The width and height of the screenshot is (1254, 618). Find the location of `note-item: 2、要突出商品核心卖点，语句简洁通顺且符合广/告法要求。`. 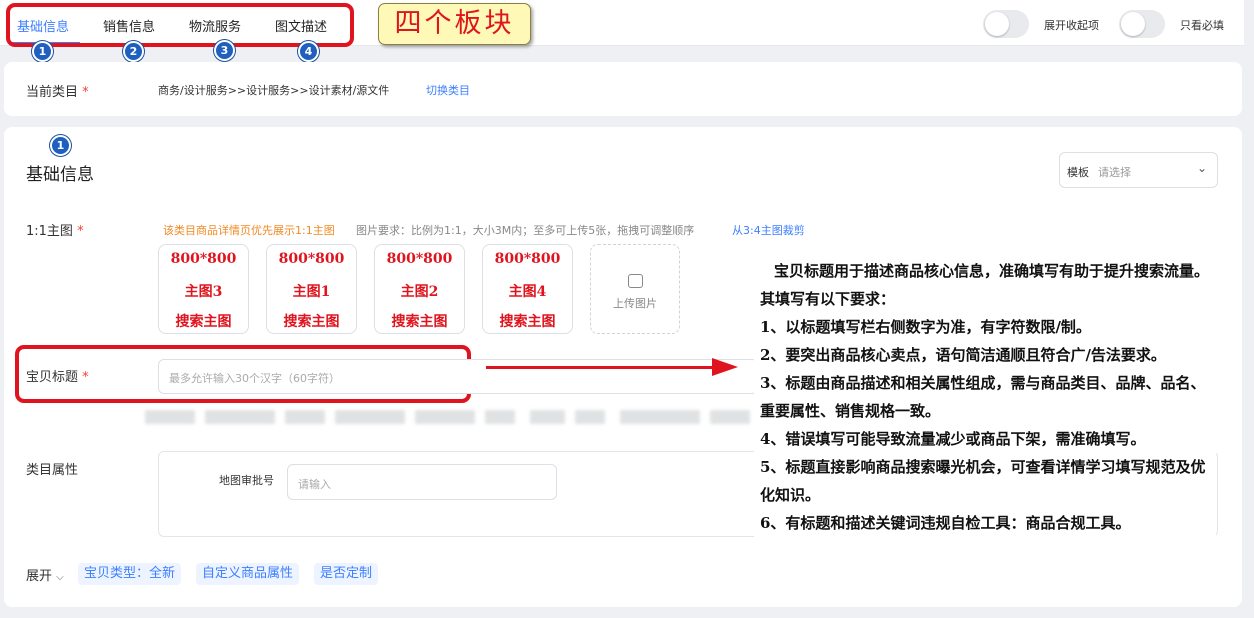

note-item: 2、要突出商品核心卖点，语句简洁通顺且符合广/告法要求。 is located at coordinates (963, 355).